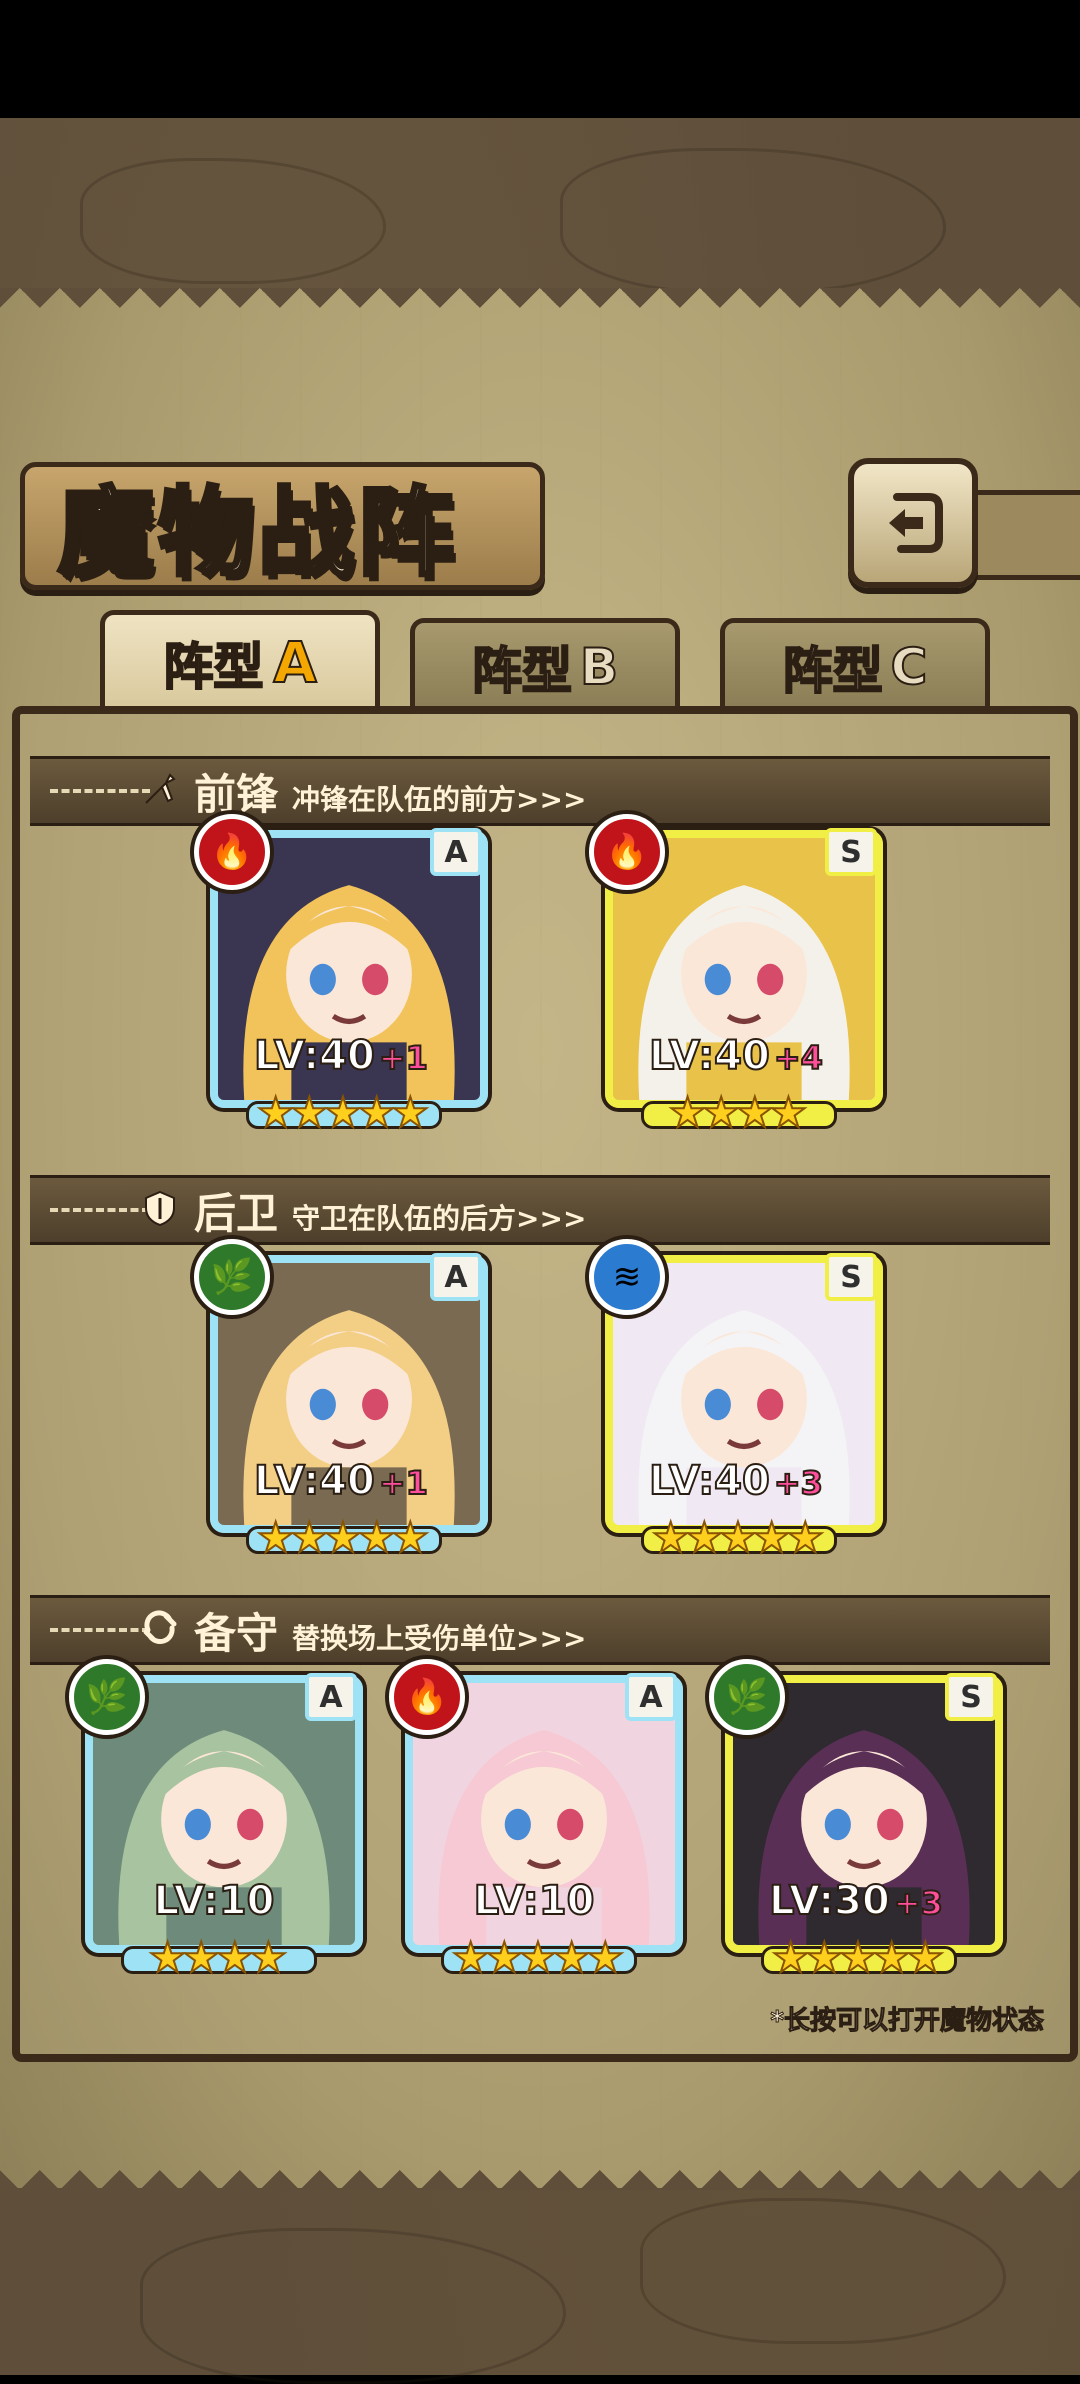 This screenshot has width=1080, height=2384. I want to click on formation-tabs: 阵型 A 阵型 B 阵型 C, so click(540, 660).